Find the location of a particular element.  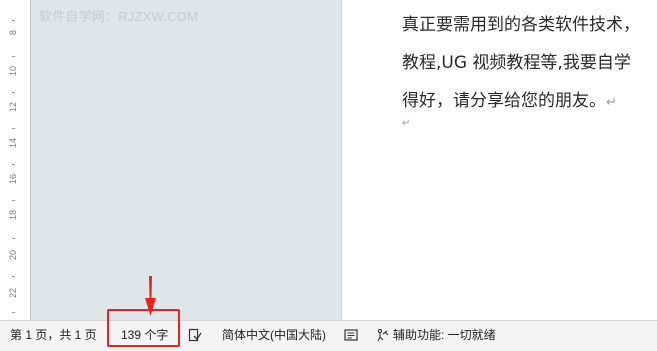

page-number-indicator: 第 1 页，共 1 页 is located at coordinates (53, 336).